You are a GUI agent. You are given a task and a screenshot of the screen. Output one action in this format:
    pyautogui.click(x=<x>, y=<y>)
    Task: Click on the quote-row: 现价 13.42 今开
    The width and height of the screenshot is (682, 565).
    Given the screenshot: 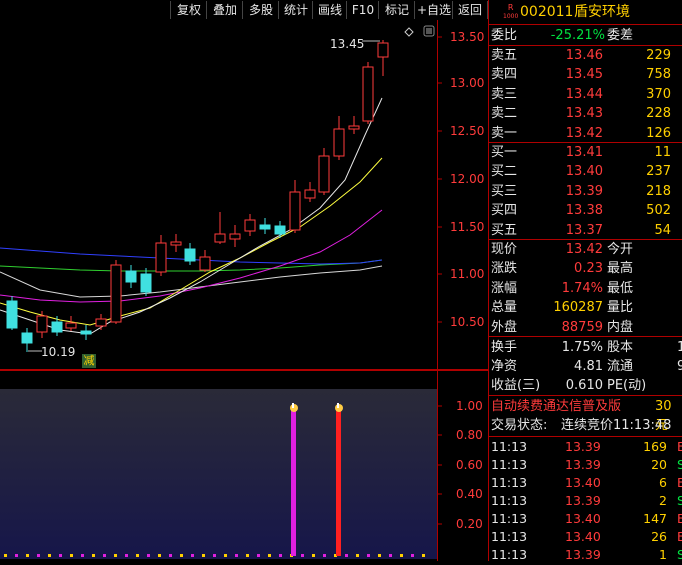 What is the action you would take?
    pyautogui.click(x=585, y=249)
    